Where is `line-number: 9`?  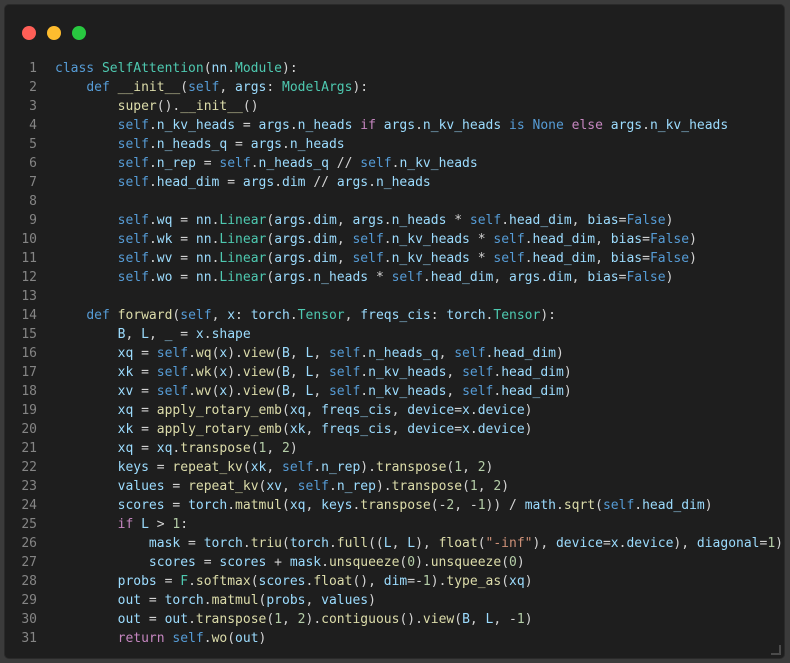
line-number: 9 is located at coordinates (33, 220).